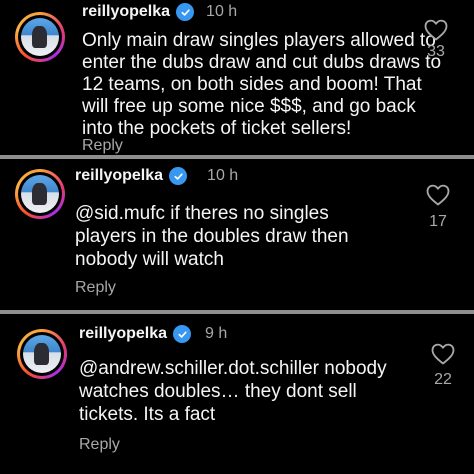 The height and width of the screenshot is (474, 474). What do you see at coordinates (217, 128) in the screenshot?
I see `comment-text-line: into the pockets of ticket sellers!` at bounding box center [217, 128].